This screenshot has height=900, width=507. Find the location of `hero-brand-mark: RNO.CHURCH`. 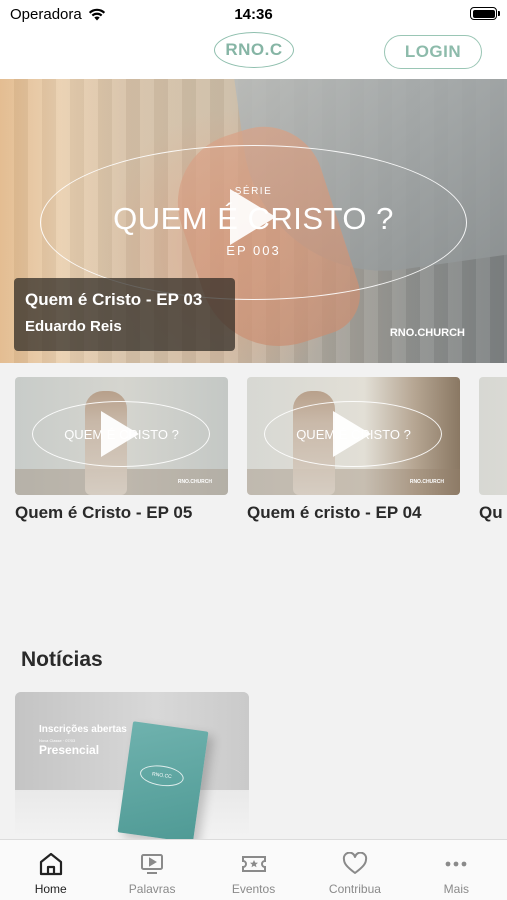

hero-brand-mark: RNO.CHURCH is located at coordinates (427, 333).